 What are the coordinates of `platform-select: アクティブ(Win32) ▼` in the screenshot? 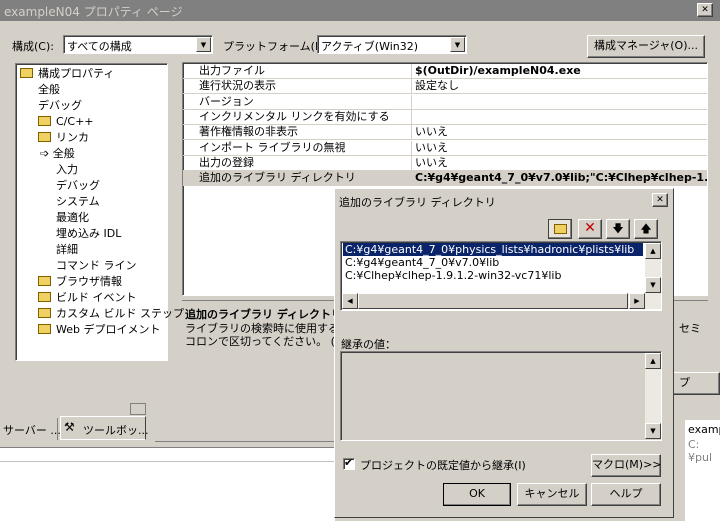 It's located at (392, 44).